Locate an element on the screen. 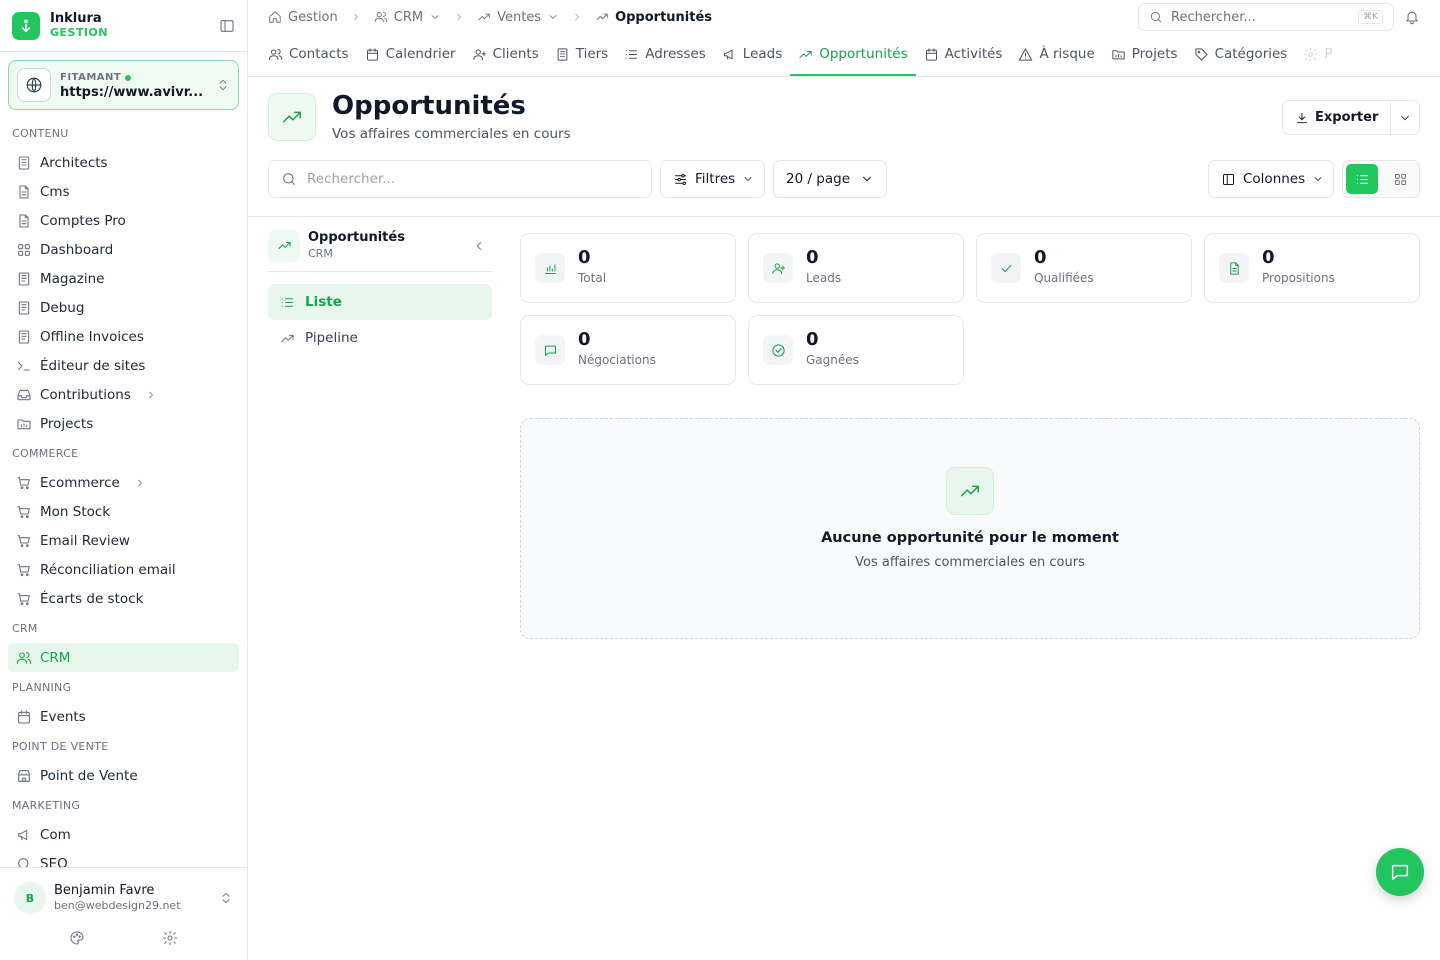 Image resolution: width=1440 pixels, height=960 pixels. chevron-left-icon is located at coordinates (479, 246).